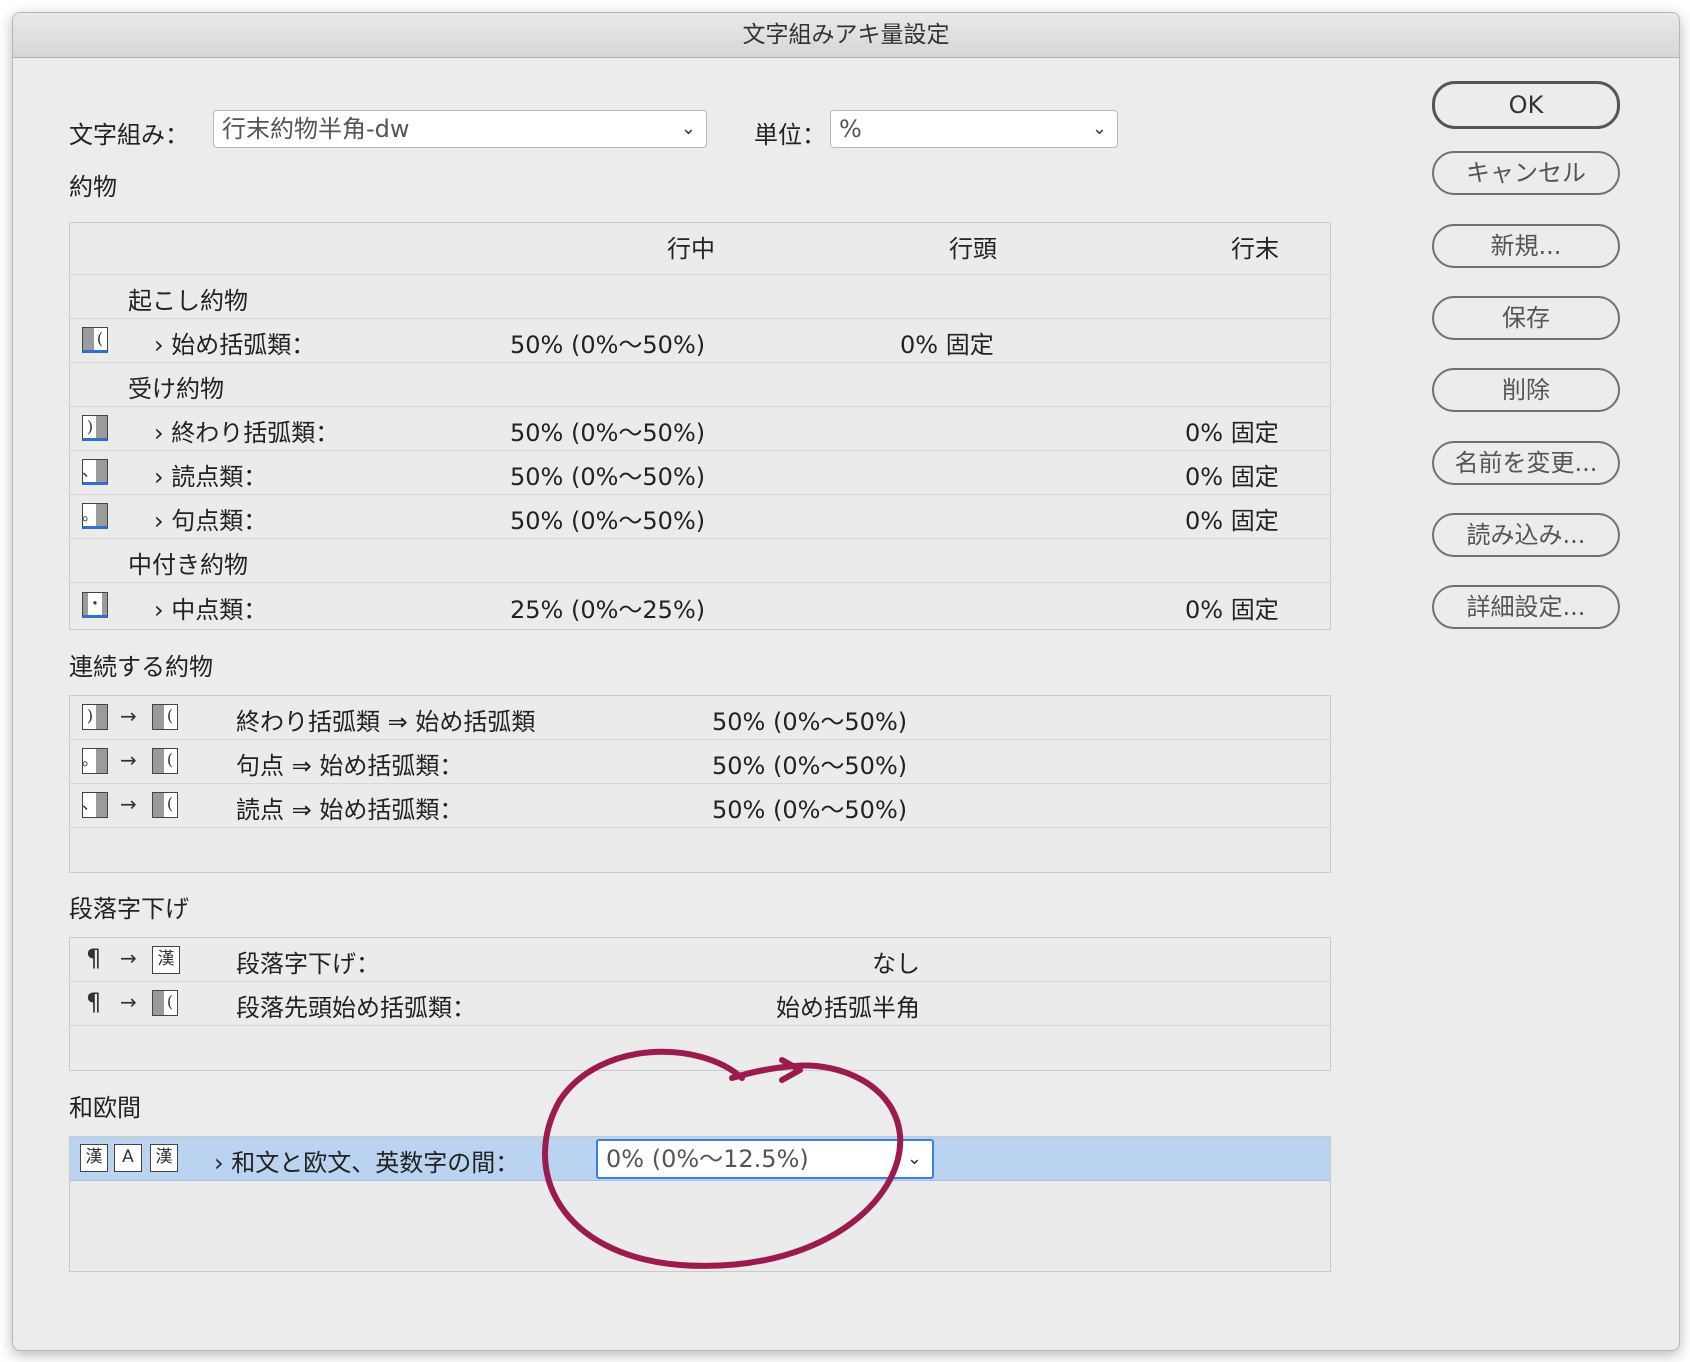  What do you see at coordinates (1526, 318) in the screenshot?
I see `save-button: 保存` at bounding box center [1526, 318].